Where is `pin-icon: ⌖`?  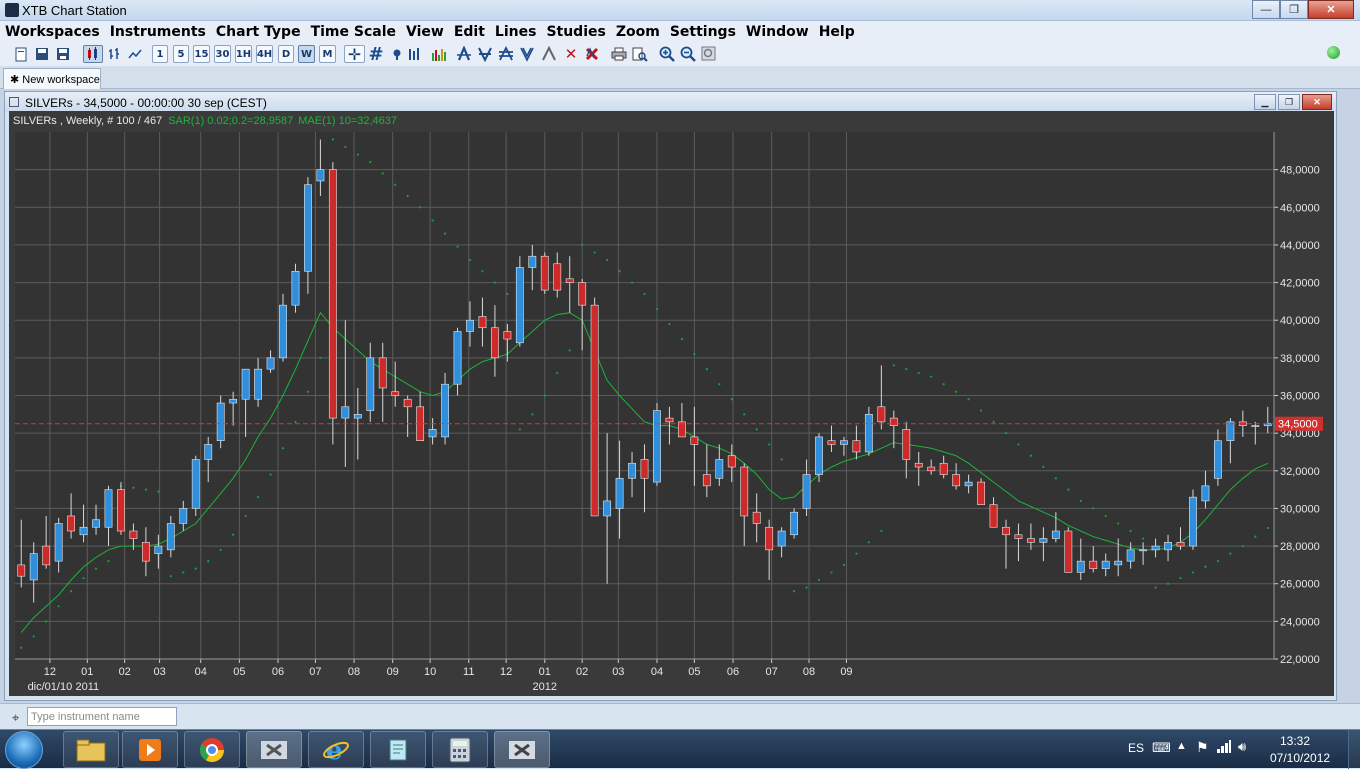 pin-icon: ⌖ is located at coordinates (15, 718).